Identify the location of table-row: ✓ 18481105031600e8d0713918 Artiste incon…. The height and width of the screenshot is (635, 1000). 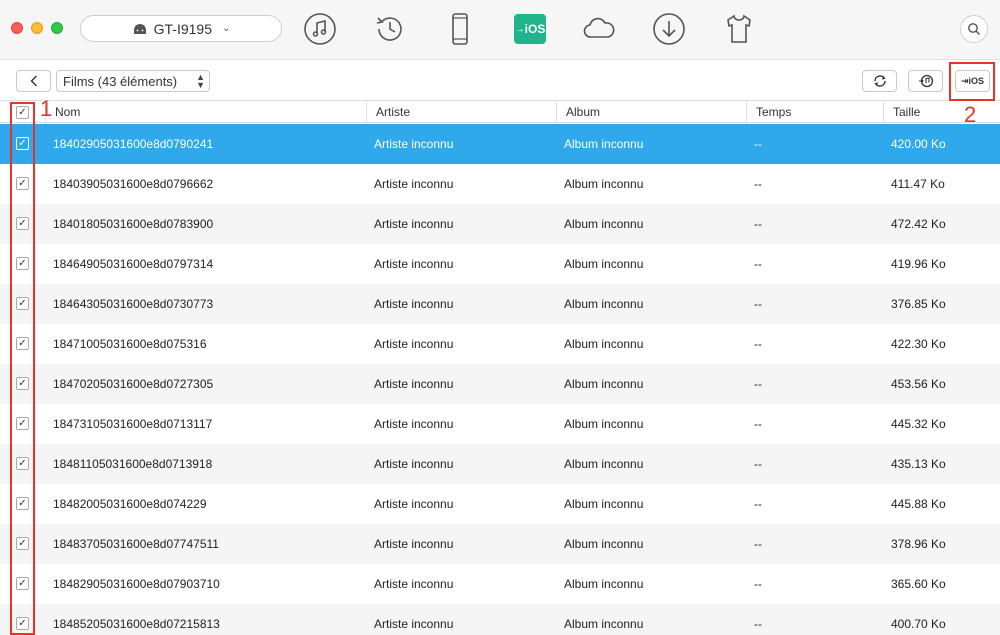
(500, 464).